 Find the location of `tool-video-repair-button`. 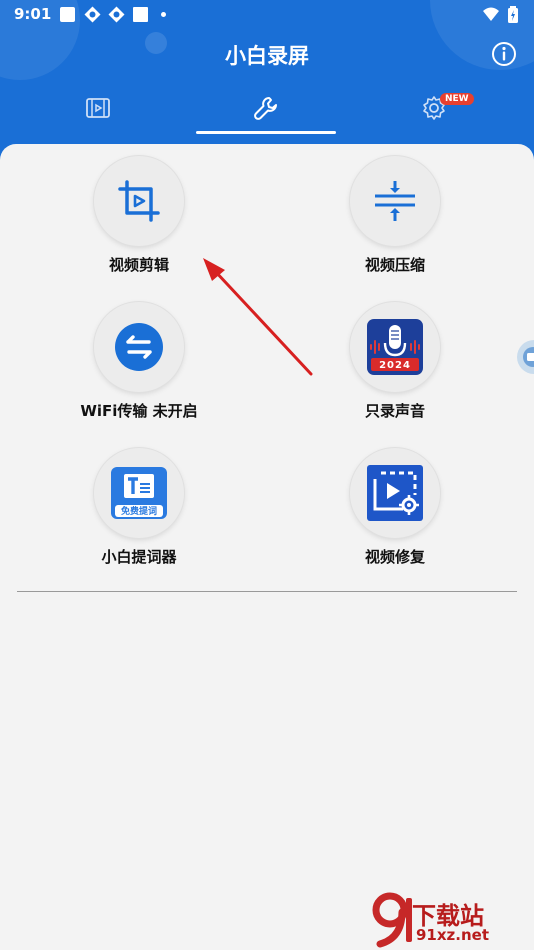

tool-video-repair-button is located at coordinates (395, 493).